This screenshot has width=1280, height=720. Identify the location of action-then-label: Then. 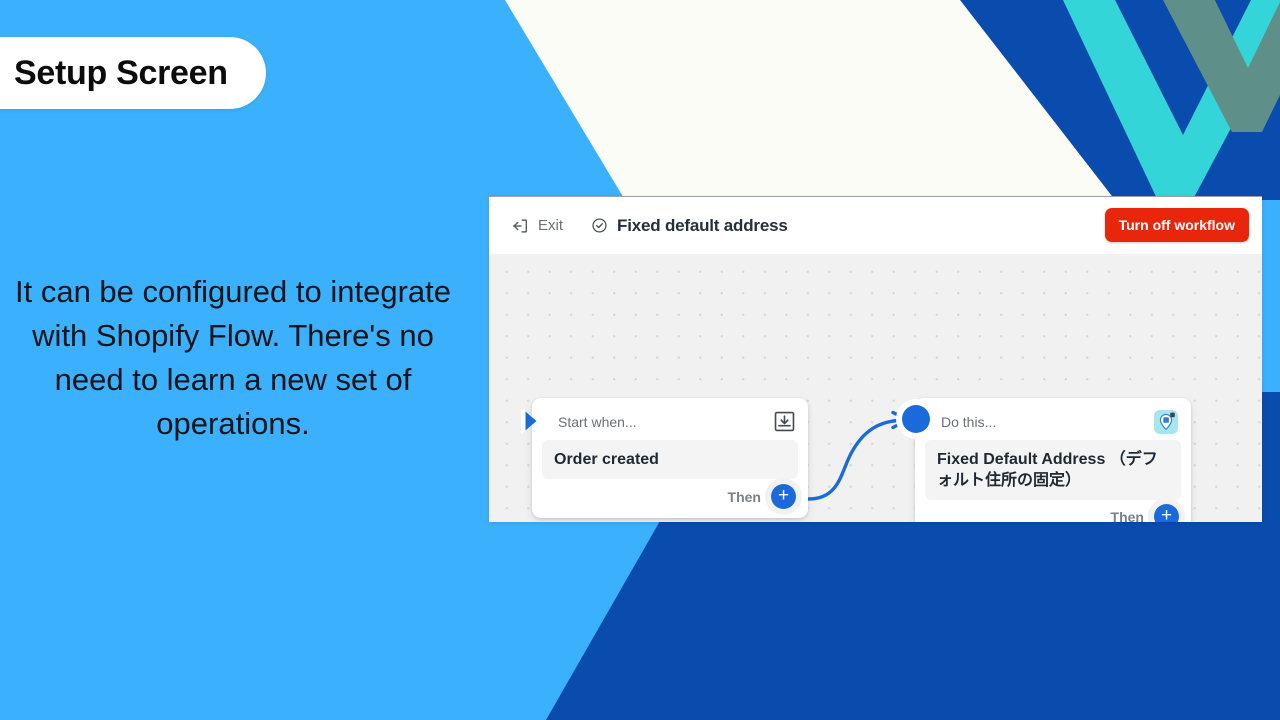
(1127, 515).